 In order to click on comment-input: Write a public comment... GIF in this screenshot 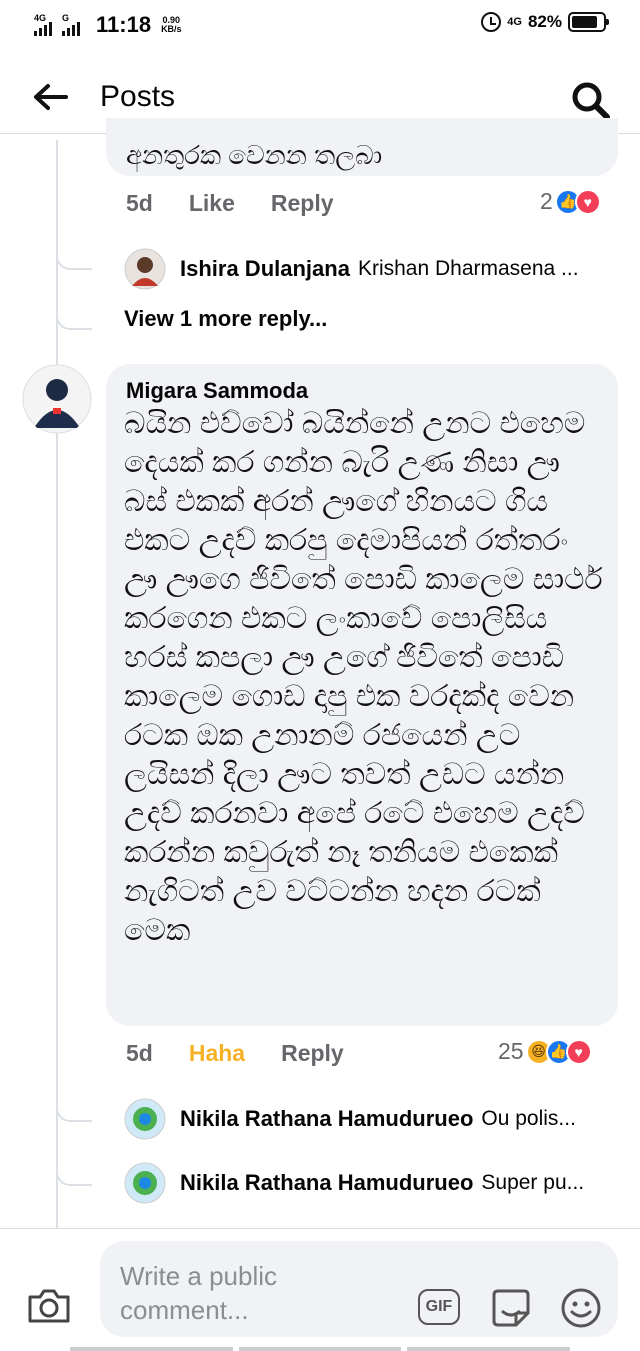, I will do `click(359, 1289)`.